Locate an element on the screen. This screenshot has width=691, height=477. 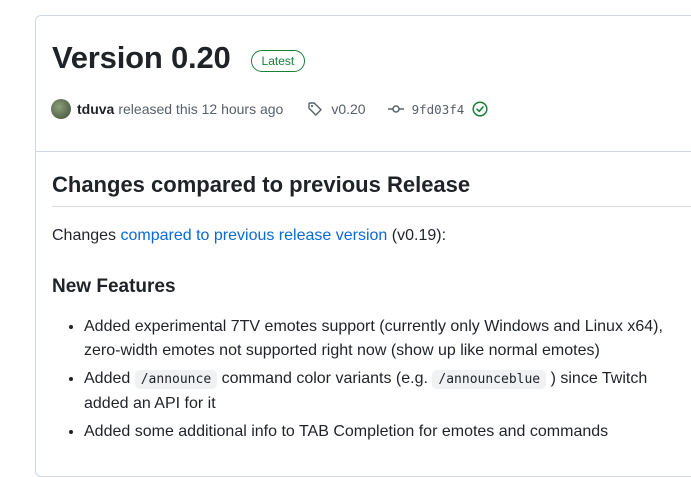
changes-heading: Changes compared to previous Release is located at coordinates (261, 184).